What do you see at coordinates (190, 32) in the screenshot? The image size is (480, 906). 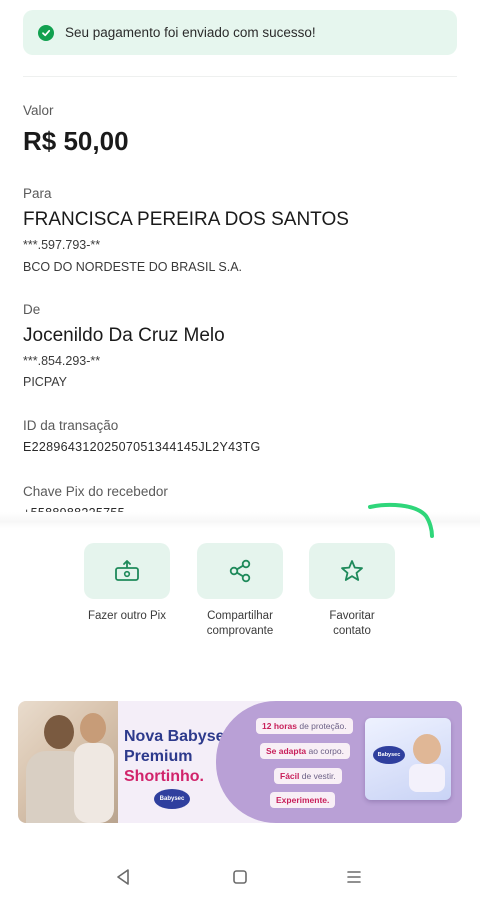 I see `toast-message: Seu pagamento foi enviado com sucesso!` at bounding box center [190, 32].